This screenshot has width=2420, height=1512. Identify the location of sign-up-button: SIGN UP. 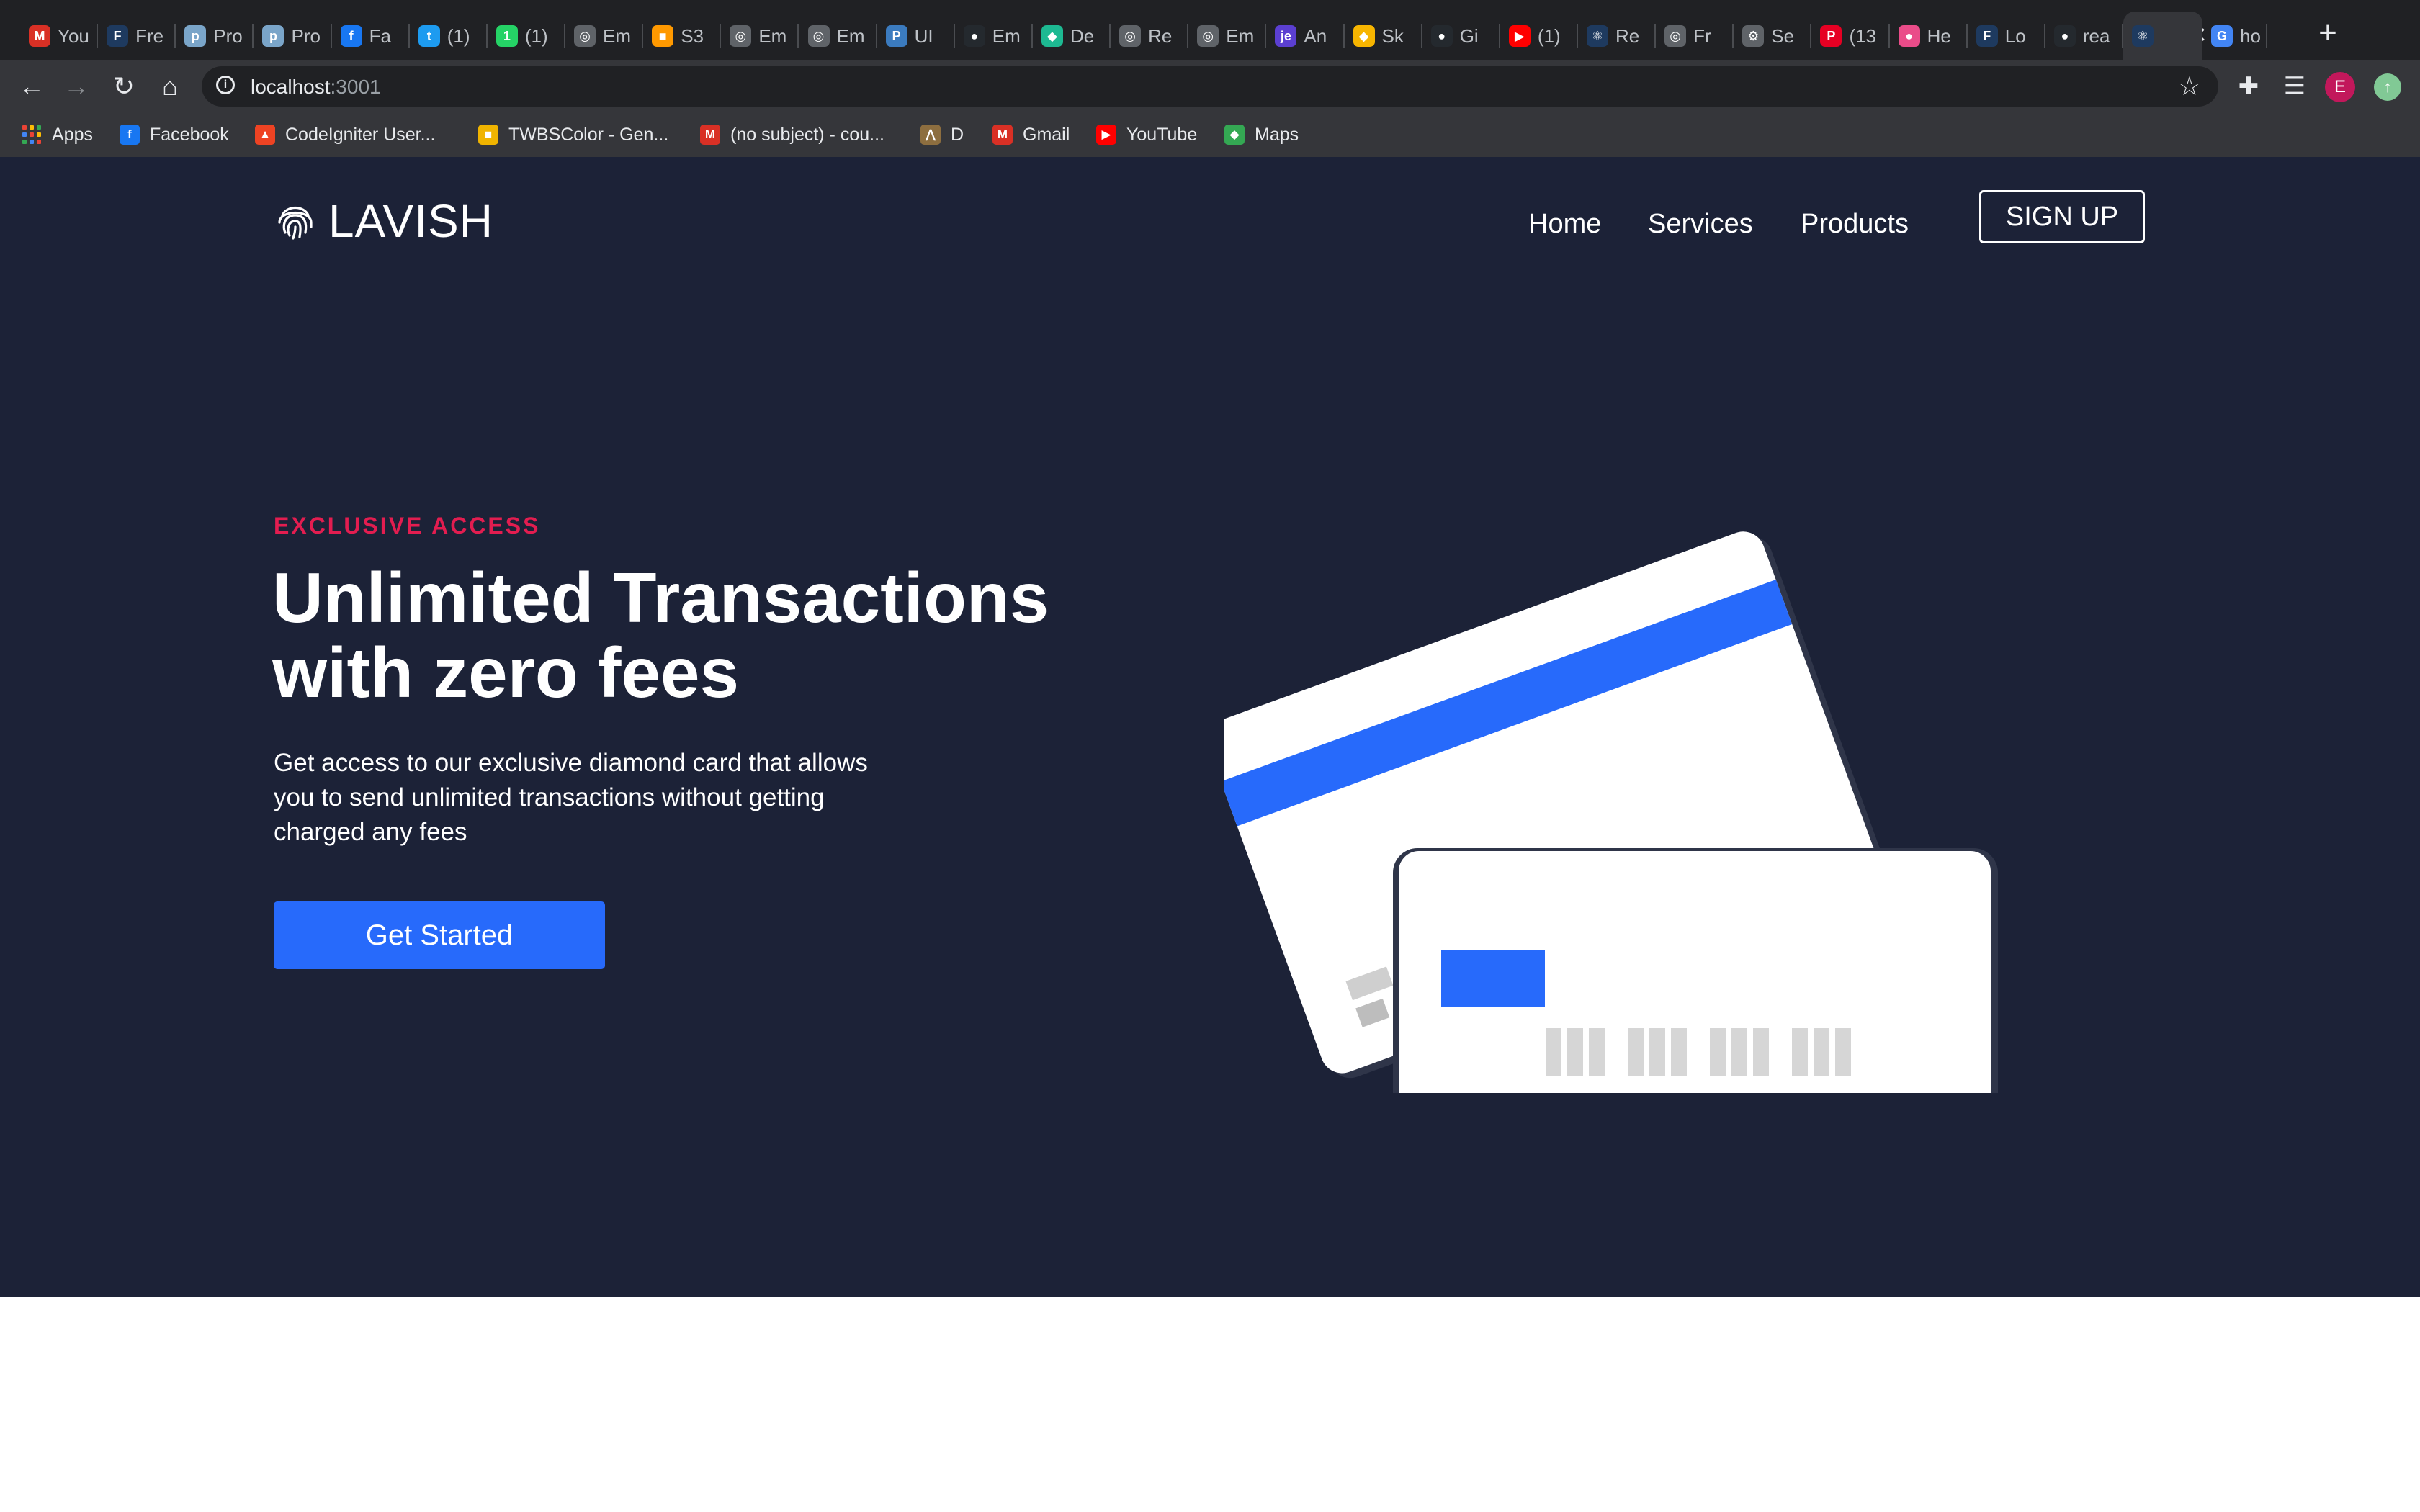
(2062, 216).